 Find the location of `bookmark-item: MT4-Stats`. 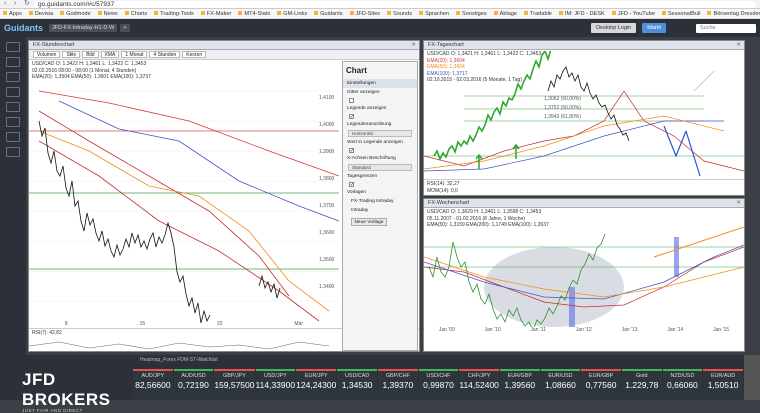

bookmark-item: MT4-Stats is located at coordinates (254, 14).